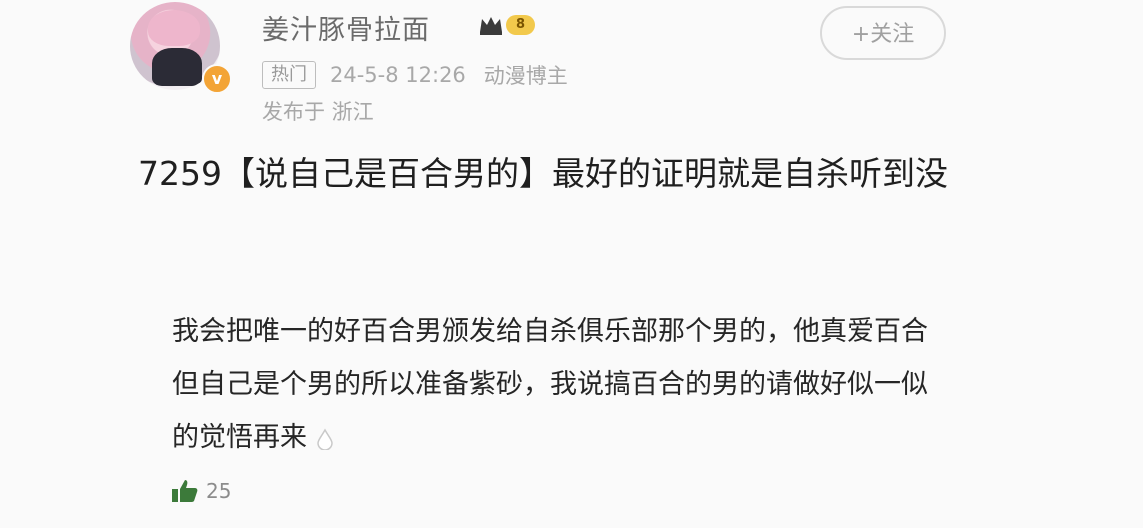  Describe the element at coordinates (185, 491) in the screenshot. I see `thumbs-up-icon` at that location.